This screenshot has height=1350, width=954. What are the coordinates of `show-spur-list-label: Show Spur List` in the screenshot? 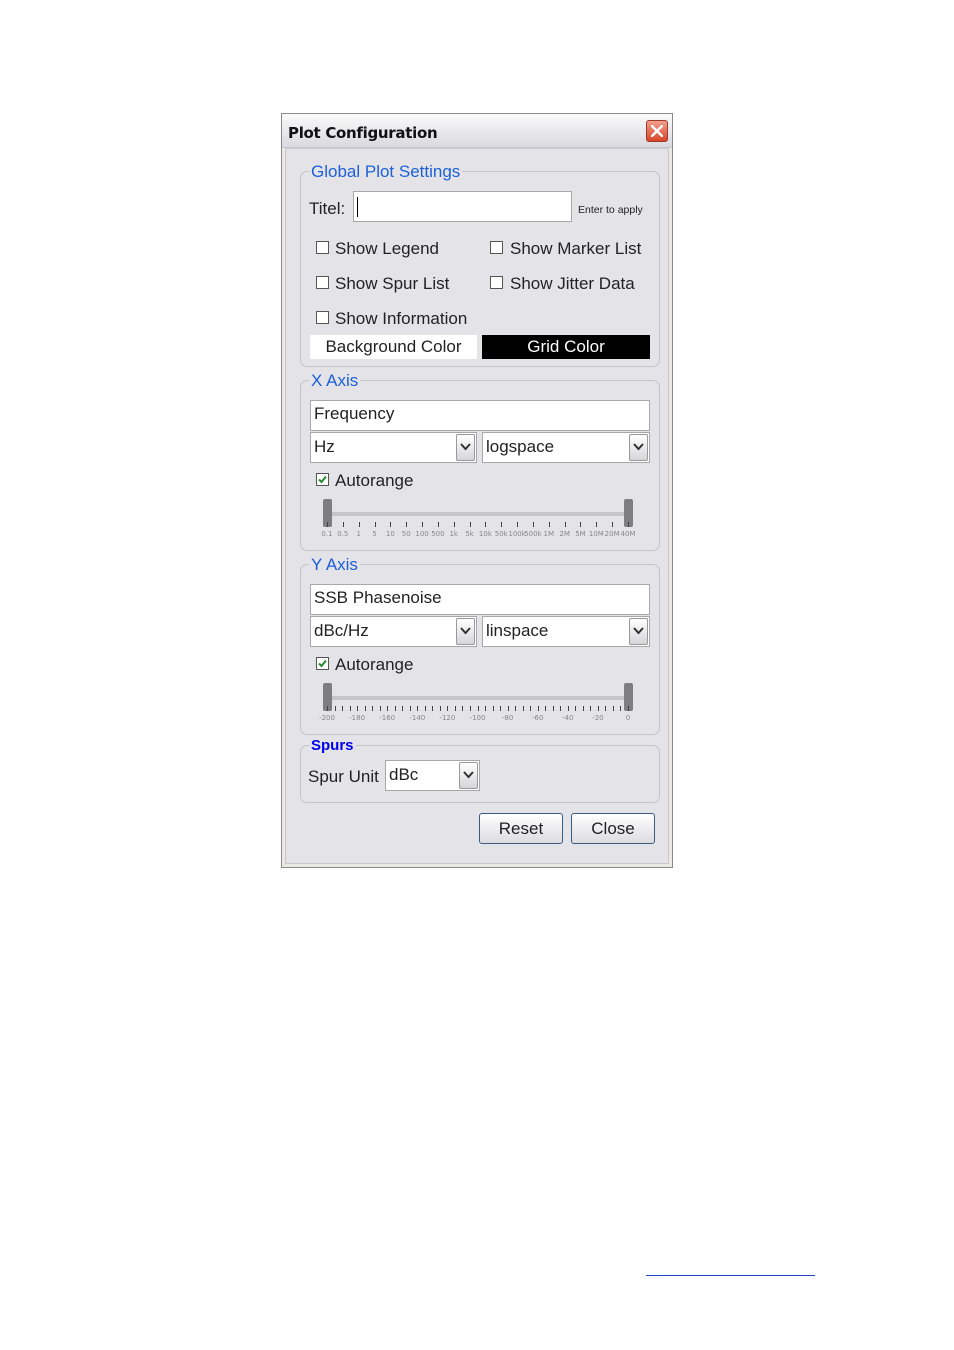 It's located at (392, 284).